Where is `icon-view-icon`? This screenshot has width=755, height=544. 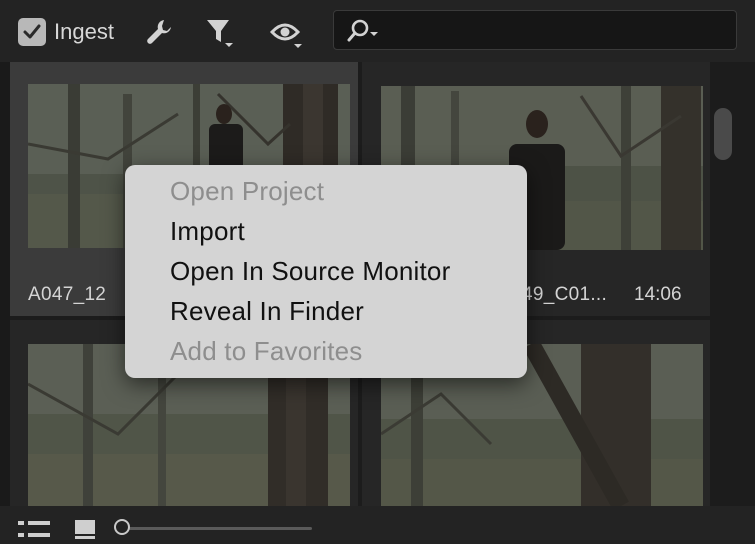
icon-view-icon is located at coordinates (86, 531).